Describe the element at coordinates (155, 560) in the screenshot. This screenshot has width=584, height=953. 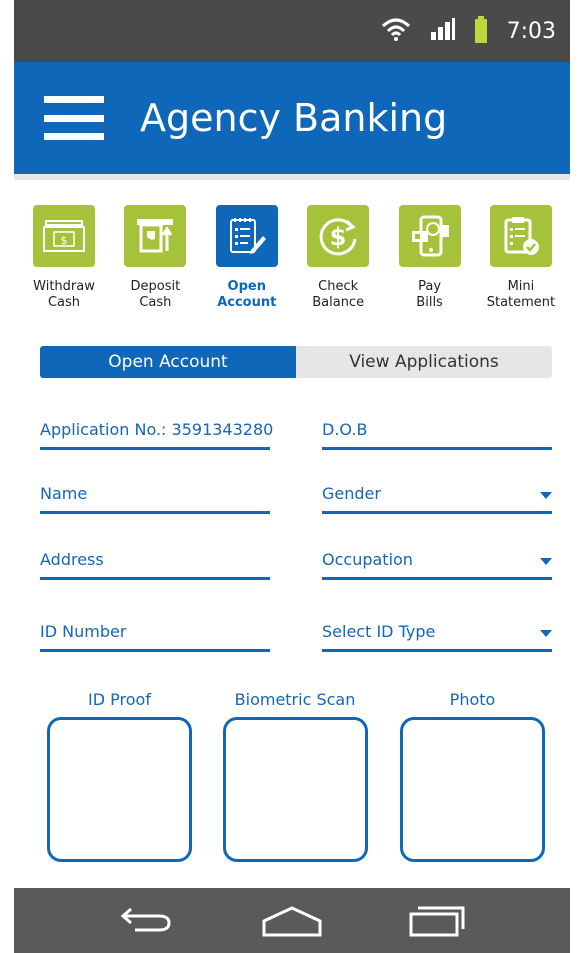
I see `address-field: Address` at that location.